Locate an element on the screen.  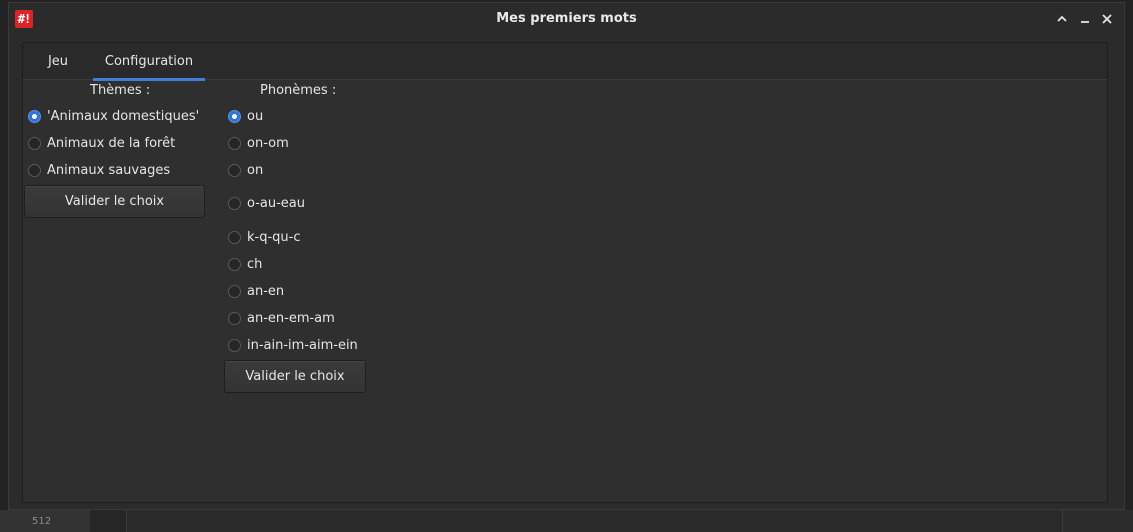
tab-configuration: Configuration is located at coordinates (149, 62).